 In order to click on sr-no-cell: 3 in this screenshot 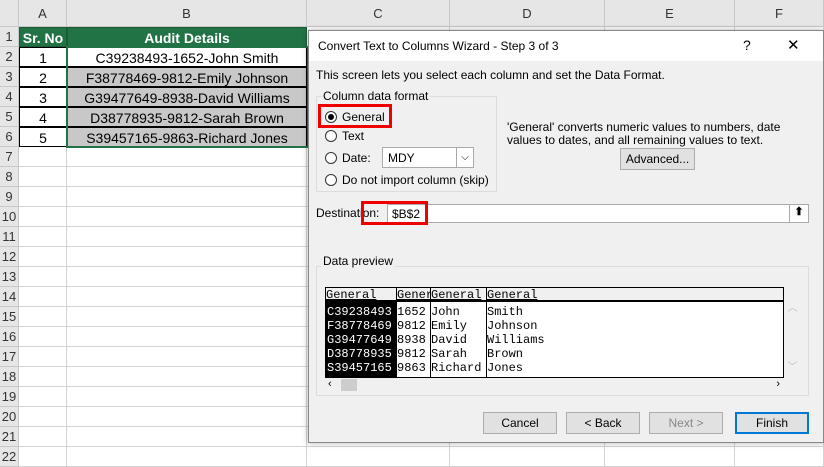, I will do `click(43, 97)`.